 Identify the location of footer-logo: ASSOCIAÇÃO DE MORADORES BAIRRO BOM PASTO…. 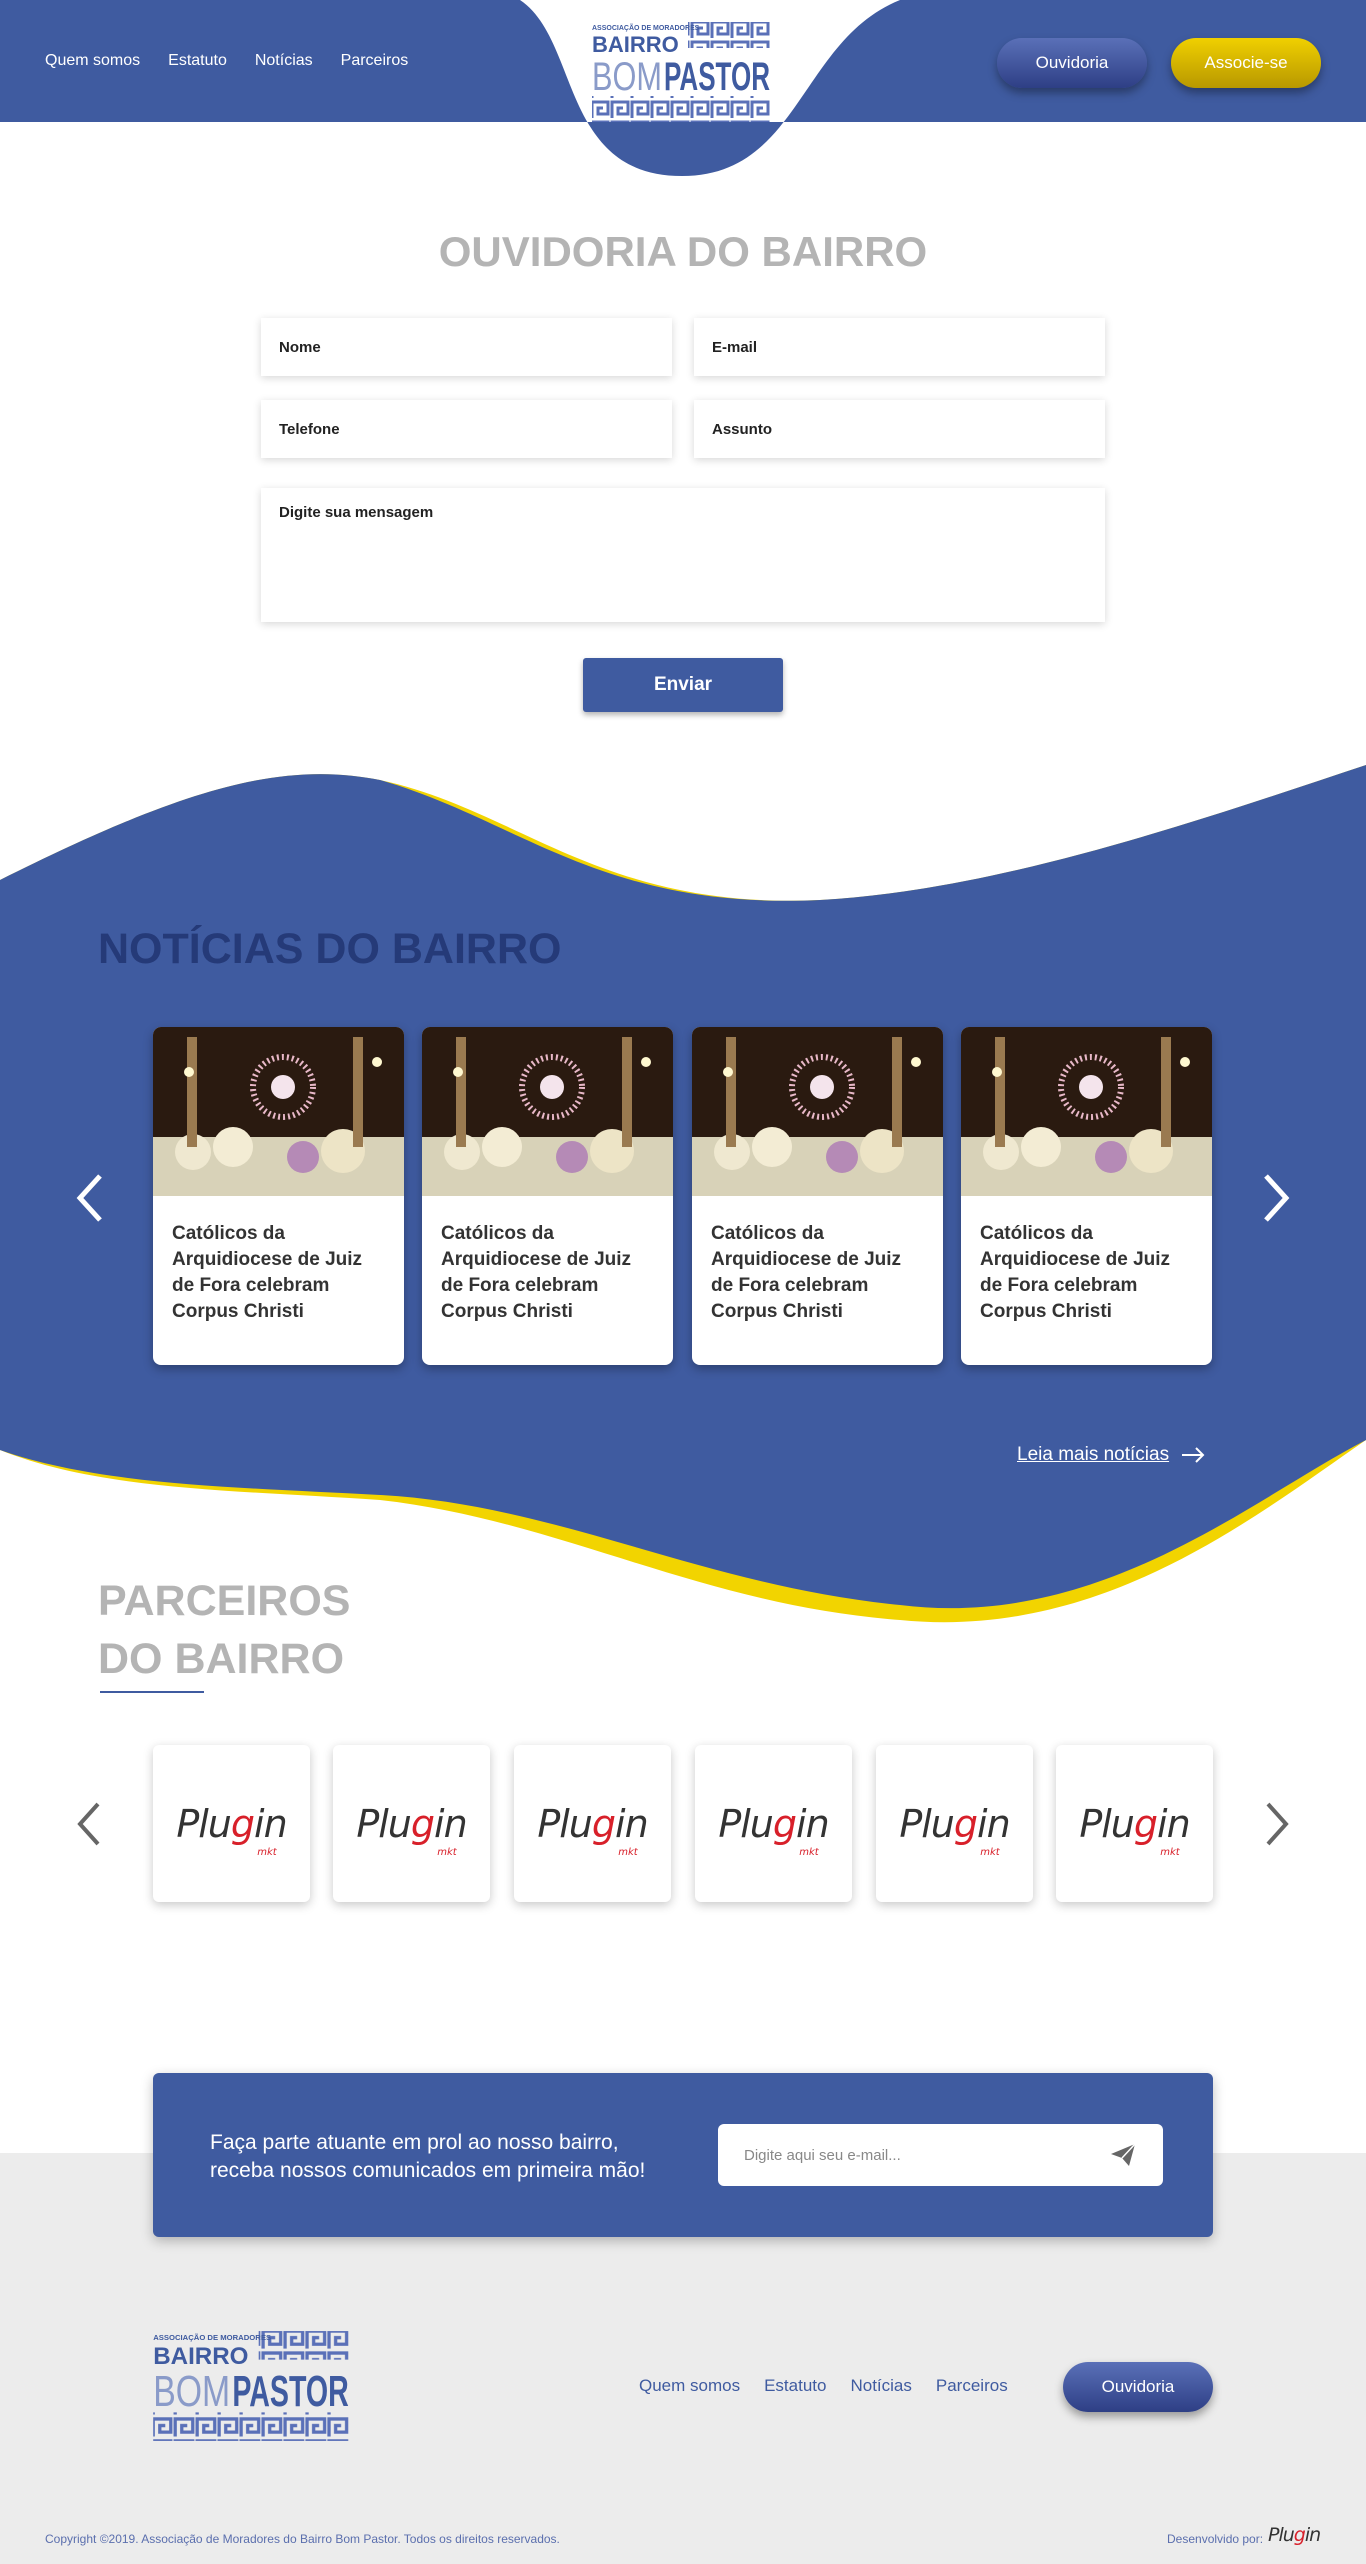
(251, 2386).